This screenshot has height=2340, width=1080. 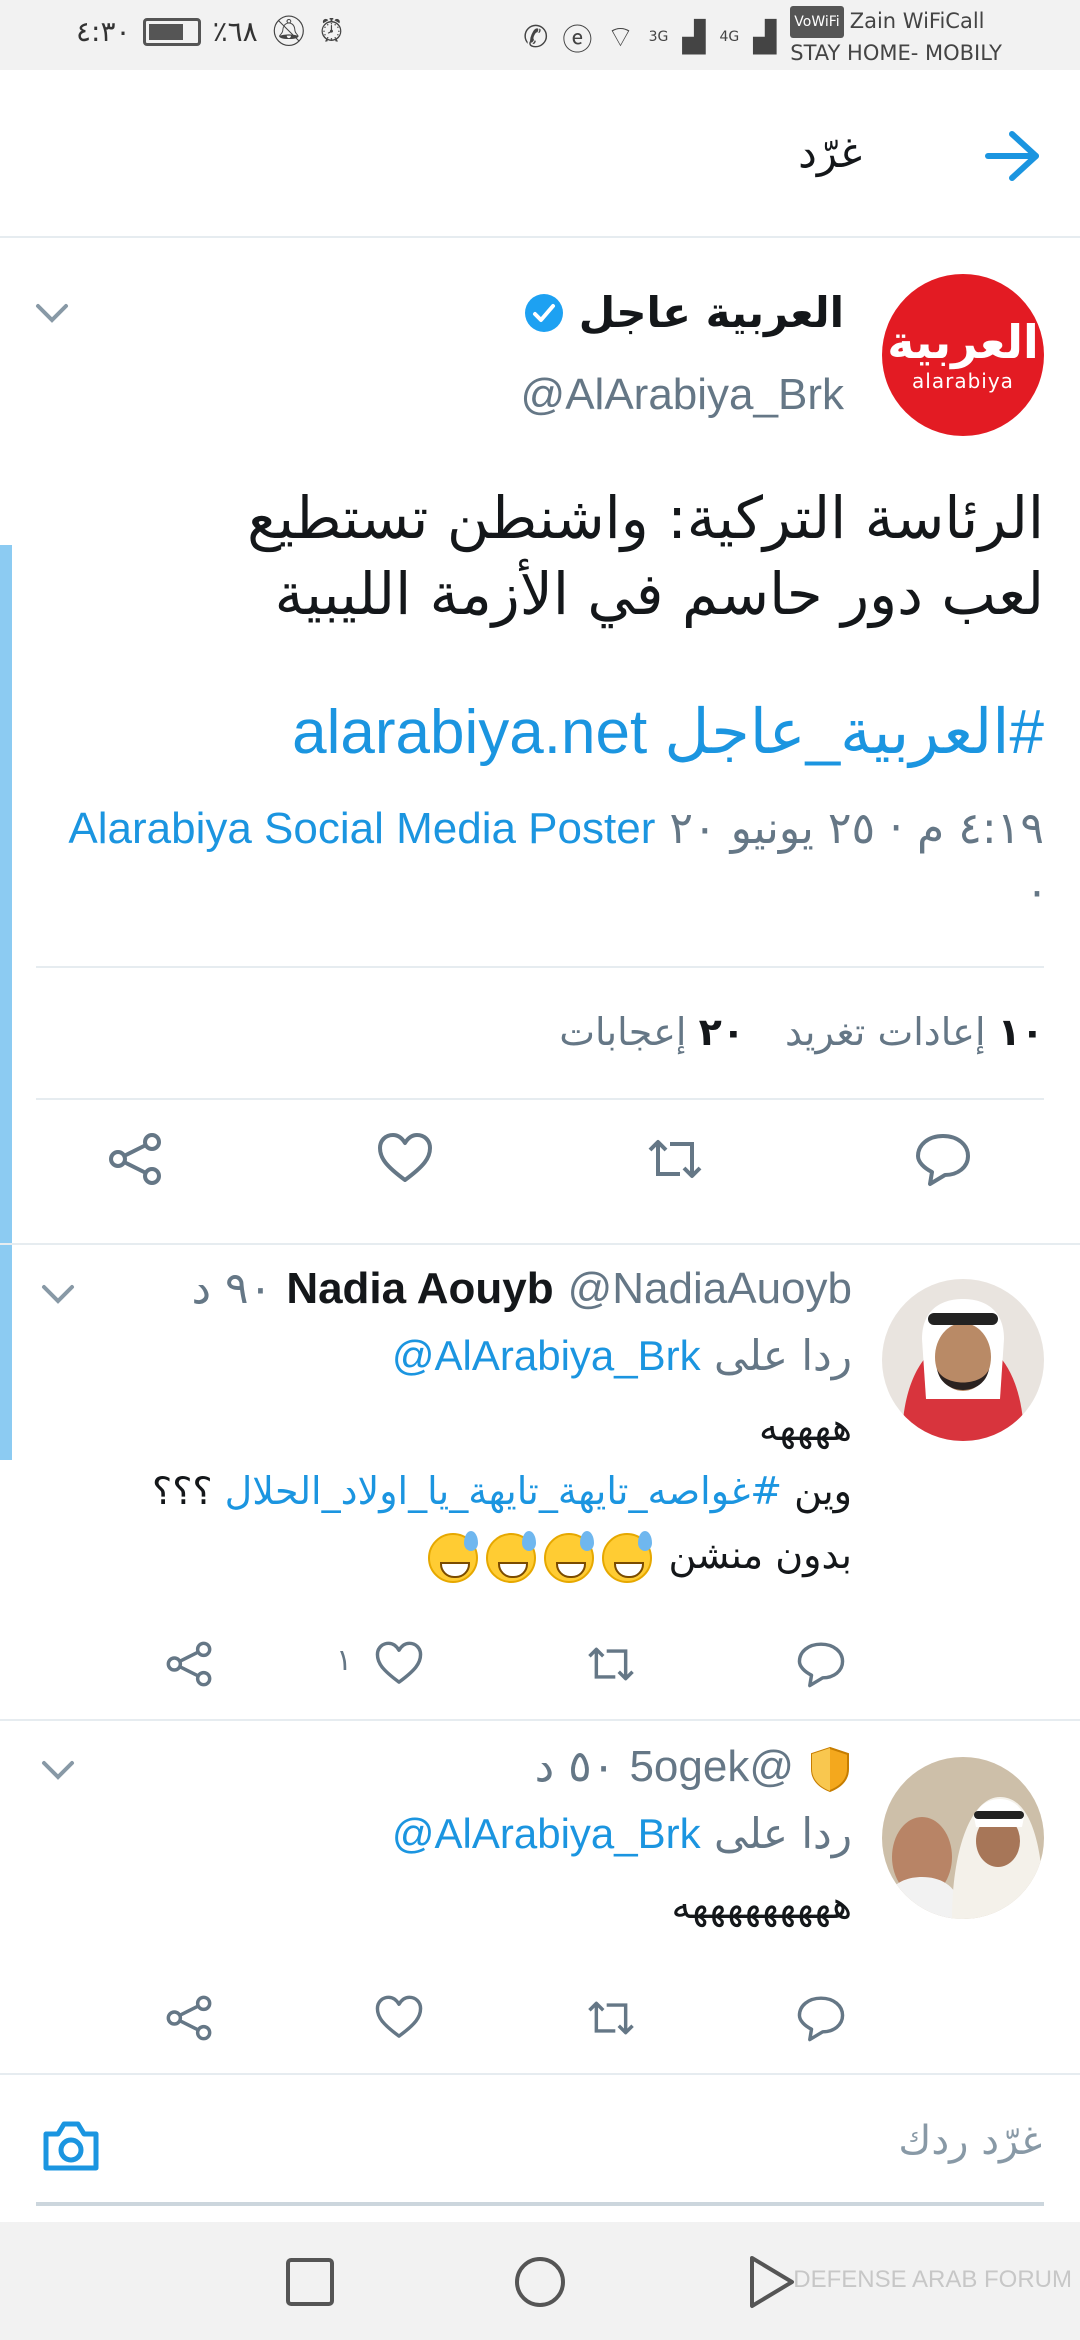 I want to click on system-nav-bar: DEFENSE ARAB FORUM, so click(x=540, y=2281).